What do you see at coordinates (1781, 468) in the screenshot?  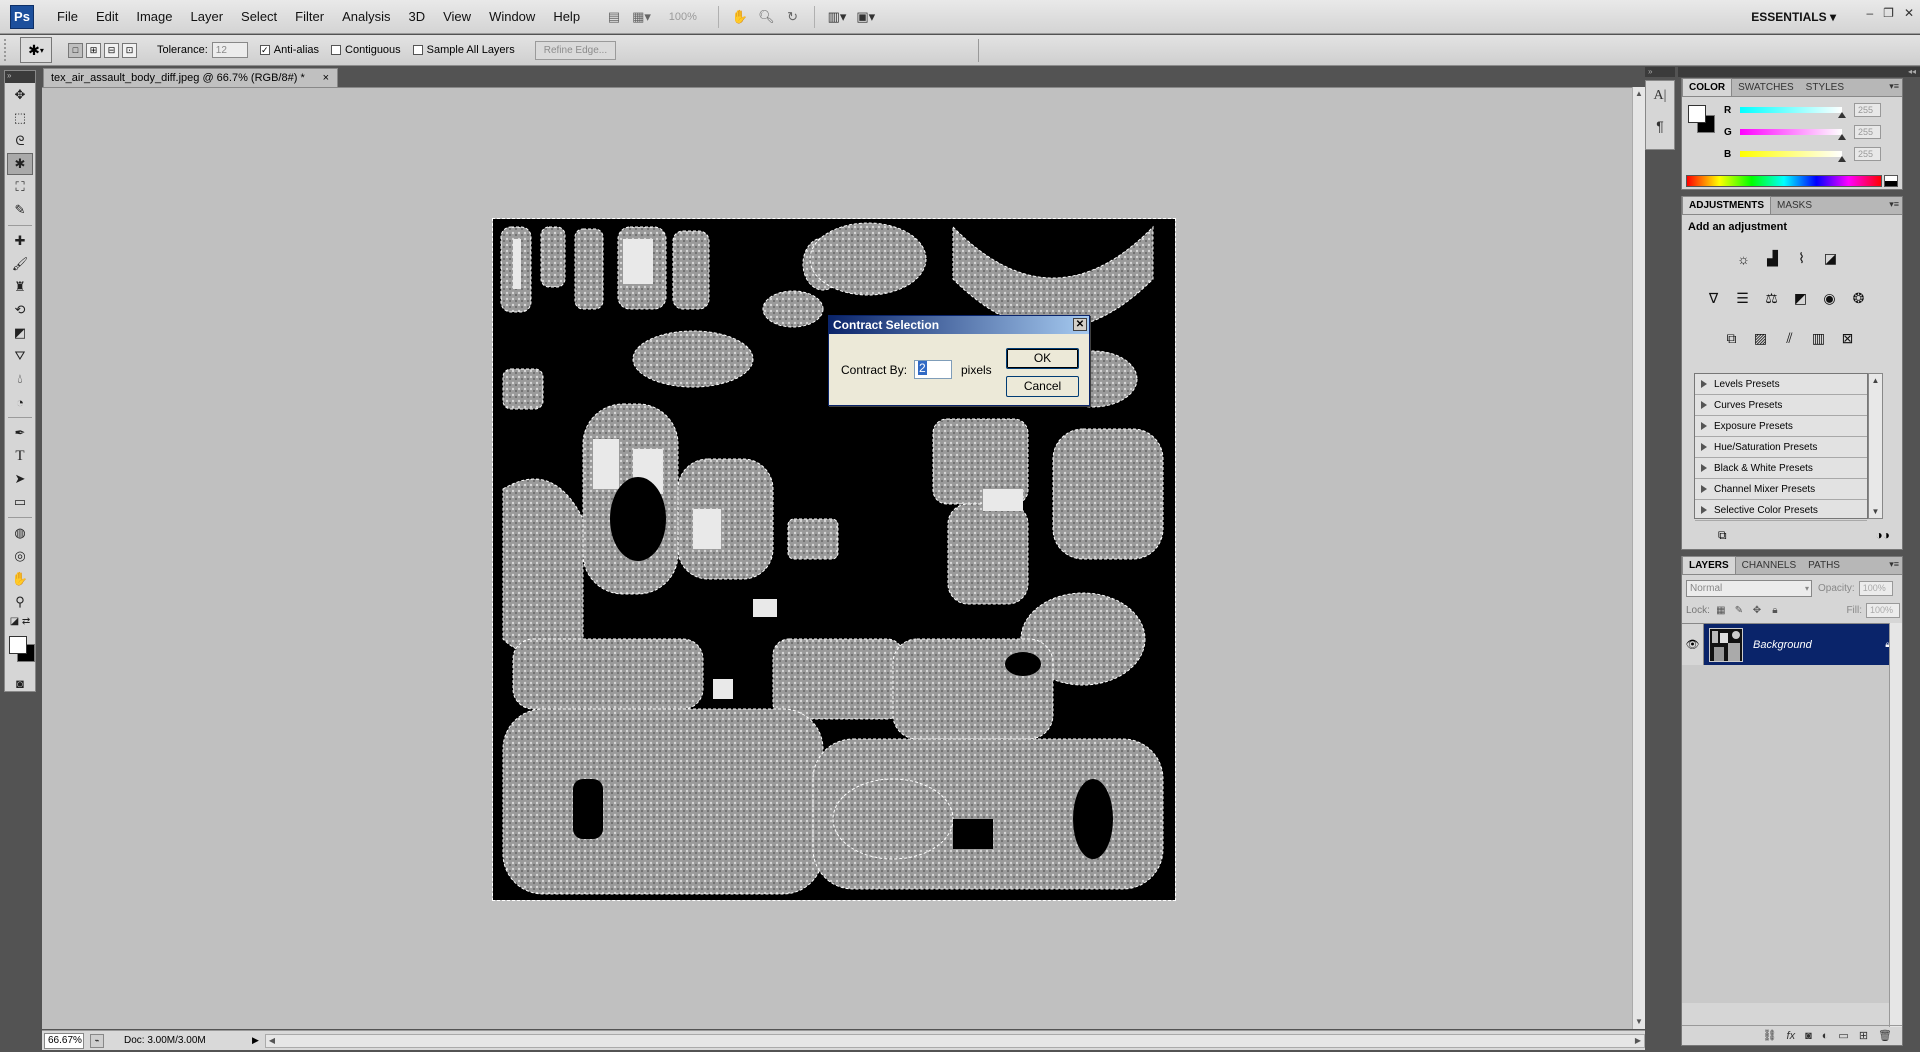 I see `preset-black-white: Black & White Presets` at bounding box center [1781, 468].